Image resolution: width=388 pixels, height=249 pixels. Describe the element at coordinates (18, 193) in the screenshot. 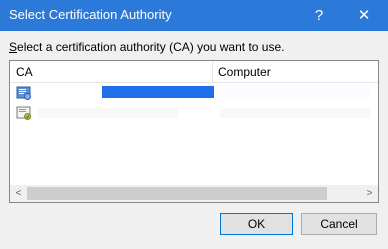

I see `chevron-left-icon: <` at that location.